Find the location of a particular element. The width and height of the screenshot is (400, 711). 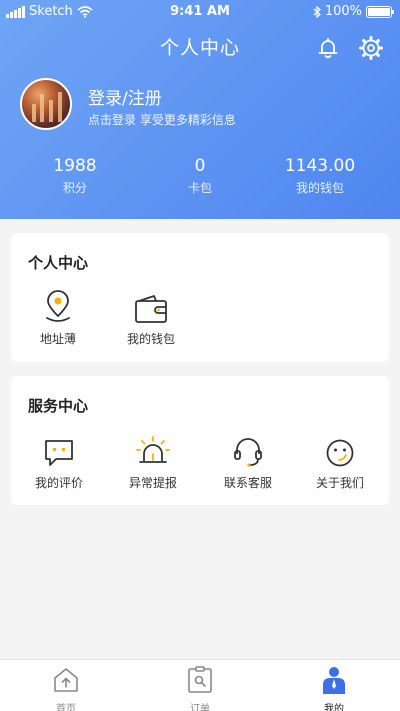

customer-service-item: 联系客服 is located at coordinates (248, 461).